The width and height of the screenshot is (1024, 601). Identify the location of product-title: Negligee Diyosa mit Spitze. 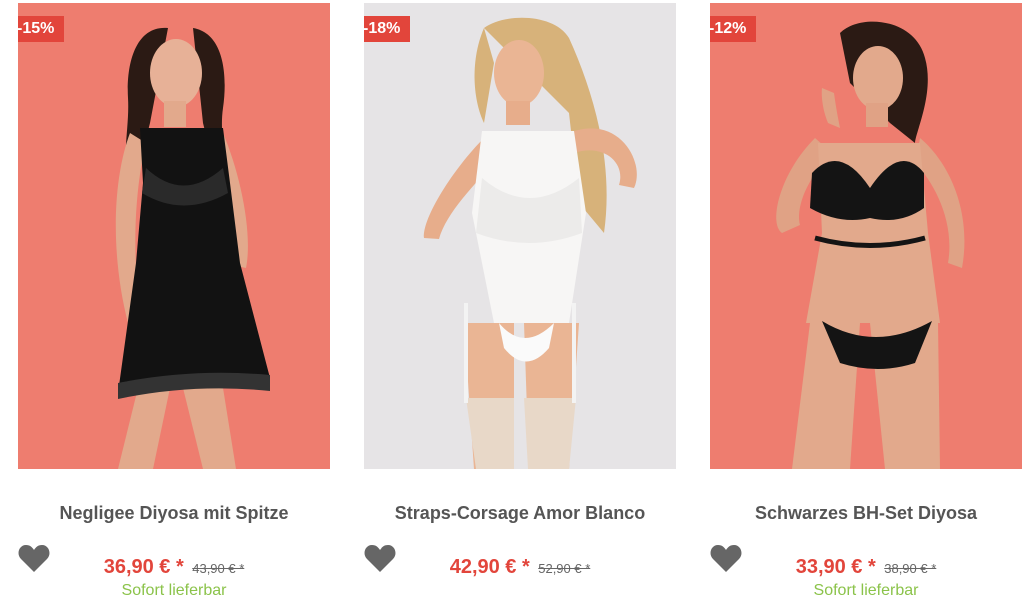
(174, 513).